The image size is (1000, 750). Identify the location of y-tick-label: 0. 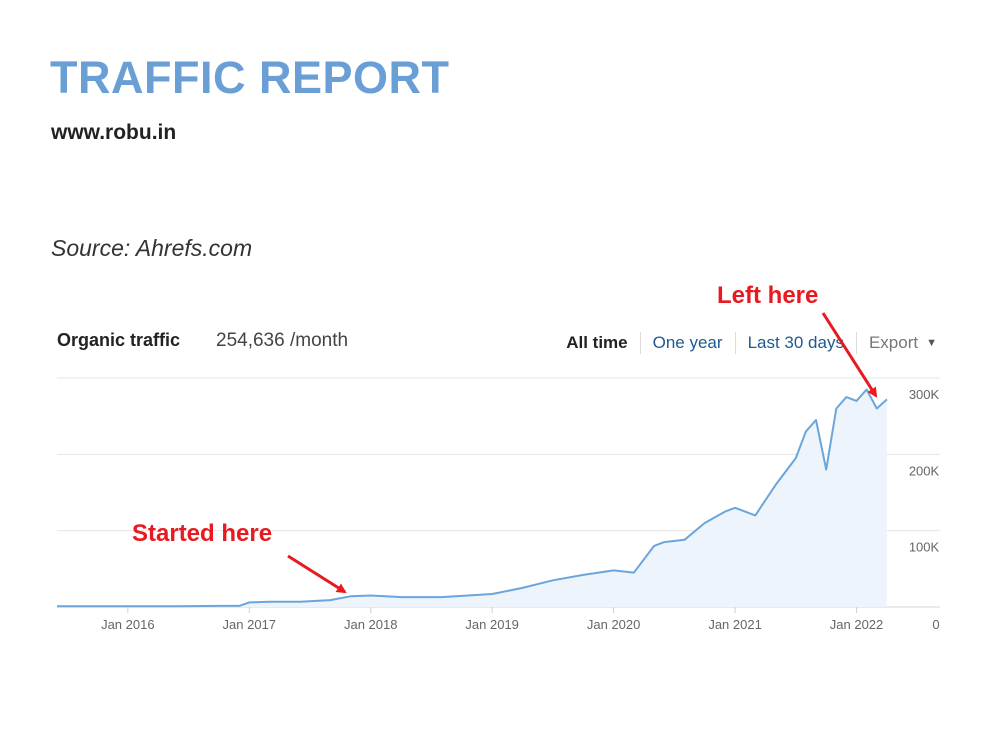
(935, 624).